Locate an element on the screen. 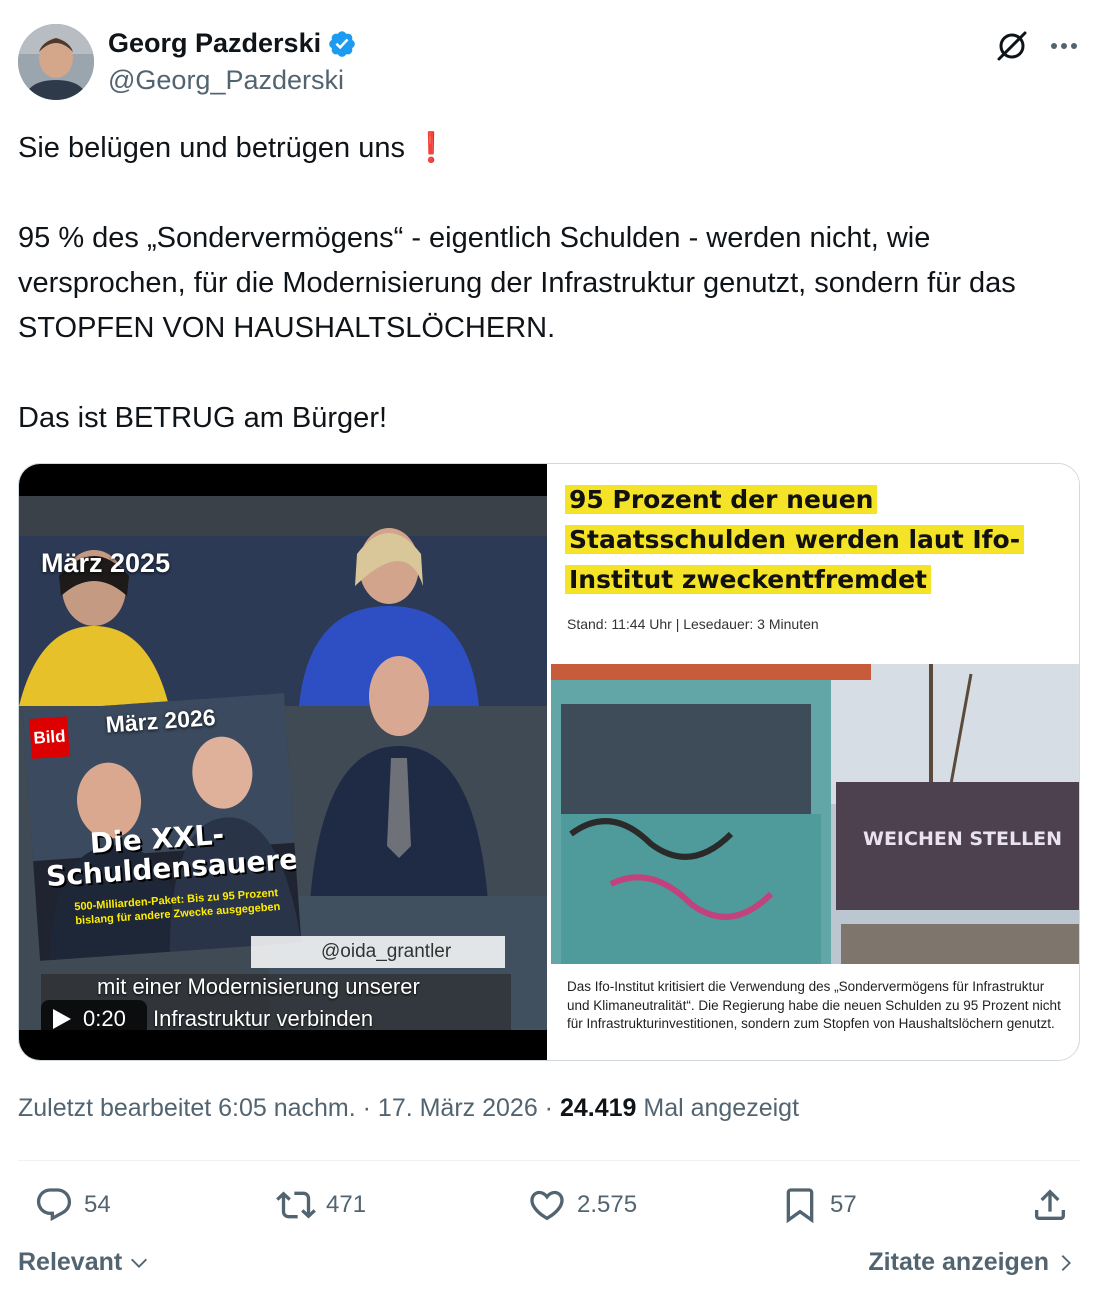  subtitle-line-2: Infrastruktur verbinden is located at coordinates (263, 1018).